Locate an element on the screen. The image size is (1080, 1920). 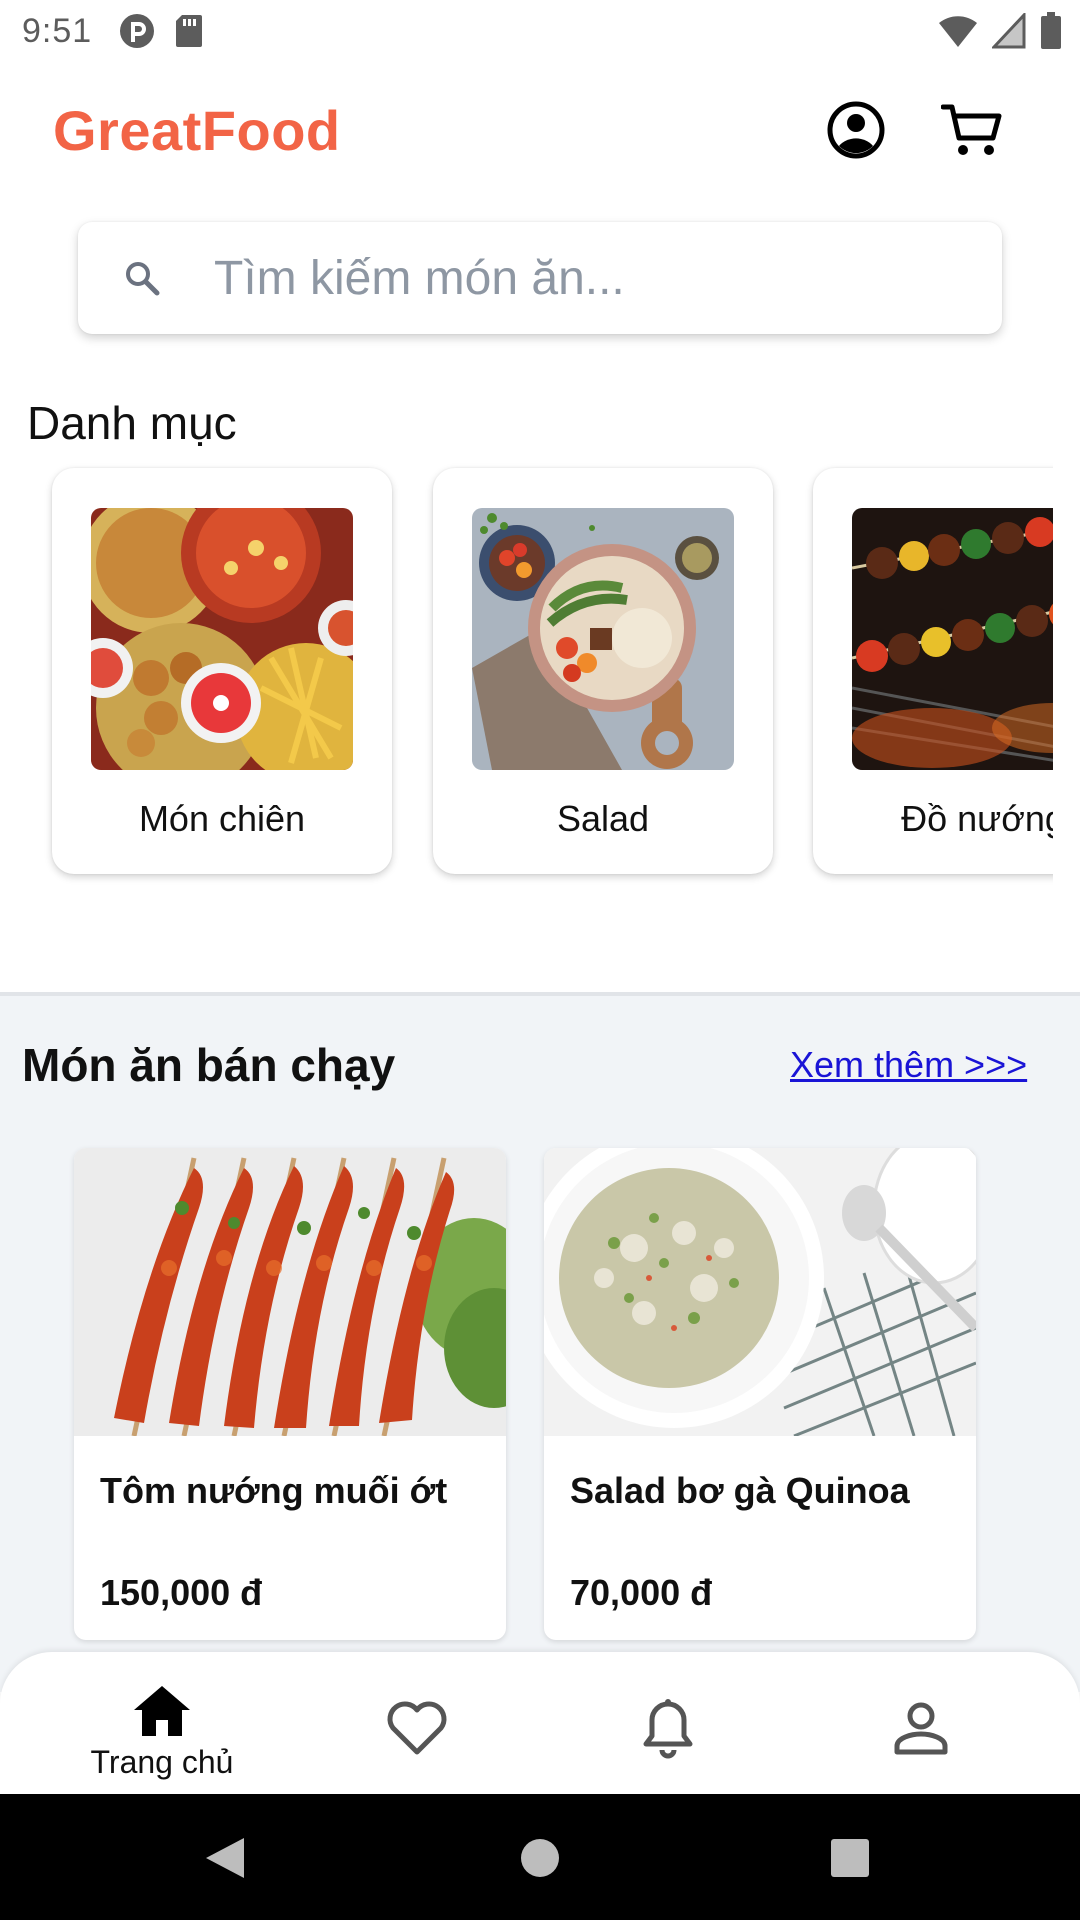
search-icon is located at coordinates (143, 279).